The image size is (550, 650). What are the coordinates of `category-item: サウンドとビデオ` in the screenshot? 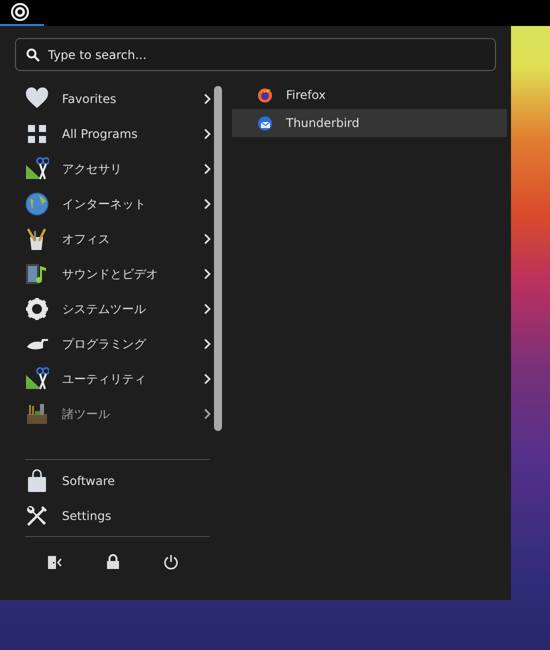 It's located at (113, 273).